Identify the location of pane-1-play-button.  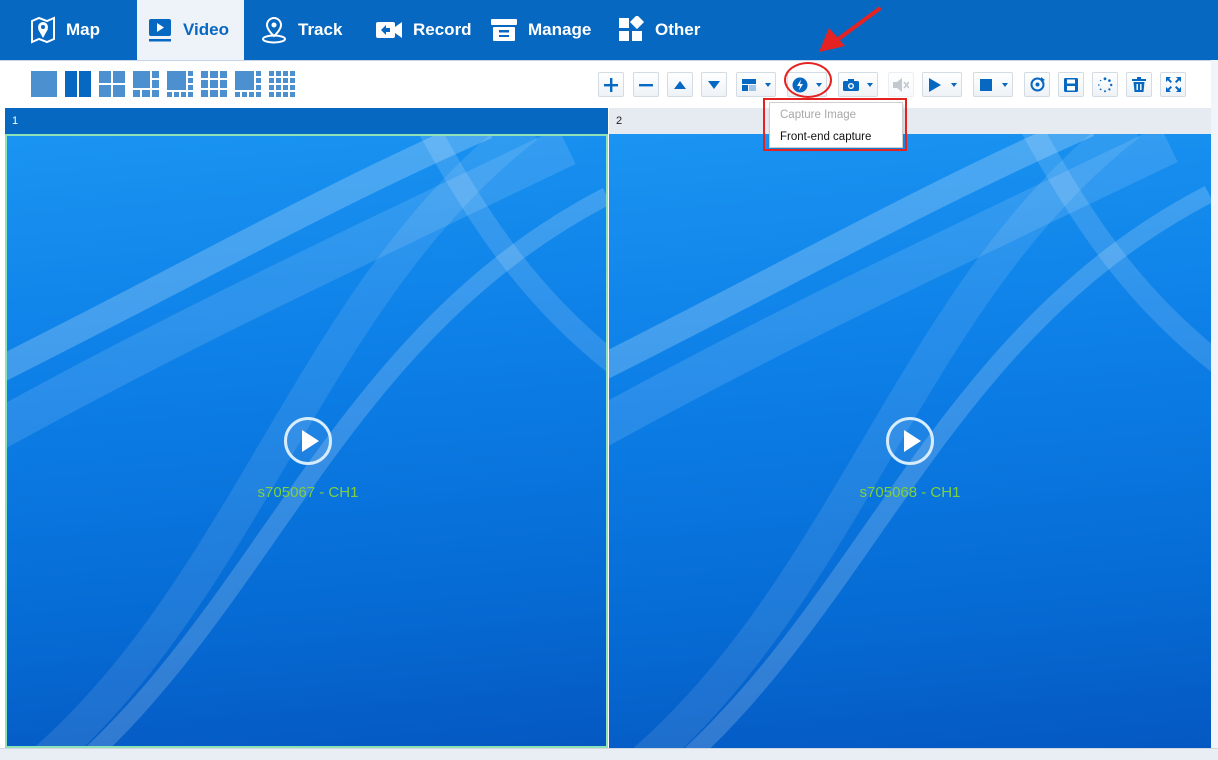
(308, 441).